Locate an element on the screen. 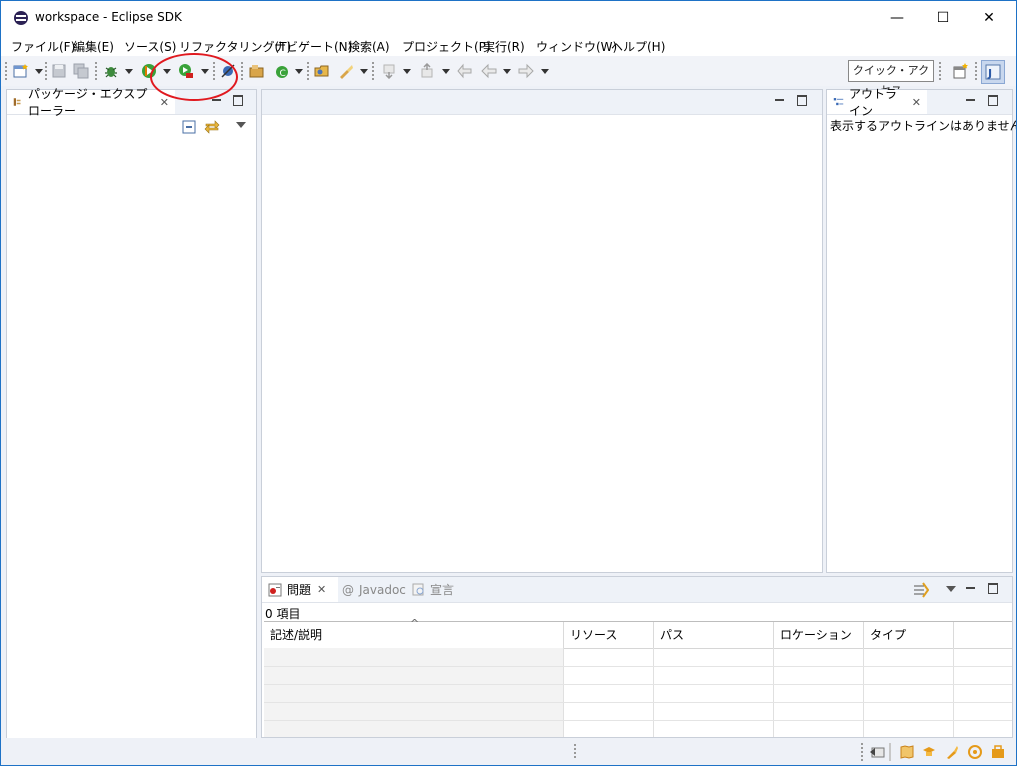  status-grip is located at coordinates (575, 751).